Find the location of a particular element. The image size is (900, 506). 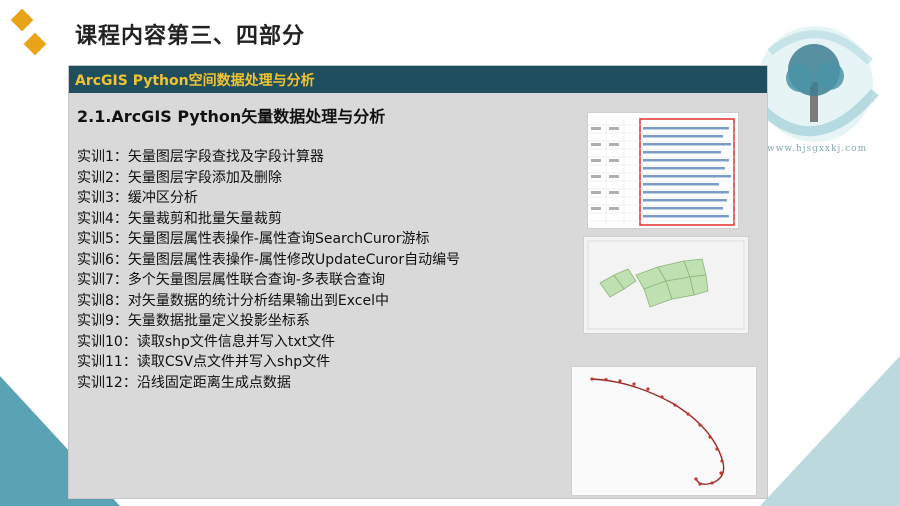

list-item: 实训5：矢量图层属性表操作-属性查询SearchCuror游标 is located at coordinates (253, 239).